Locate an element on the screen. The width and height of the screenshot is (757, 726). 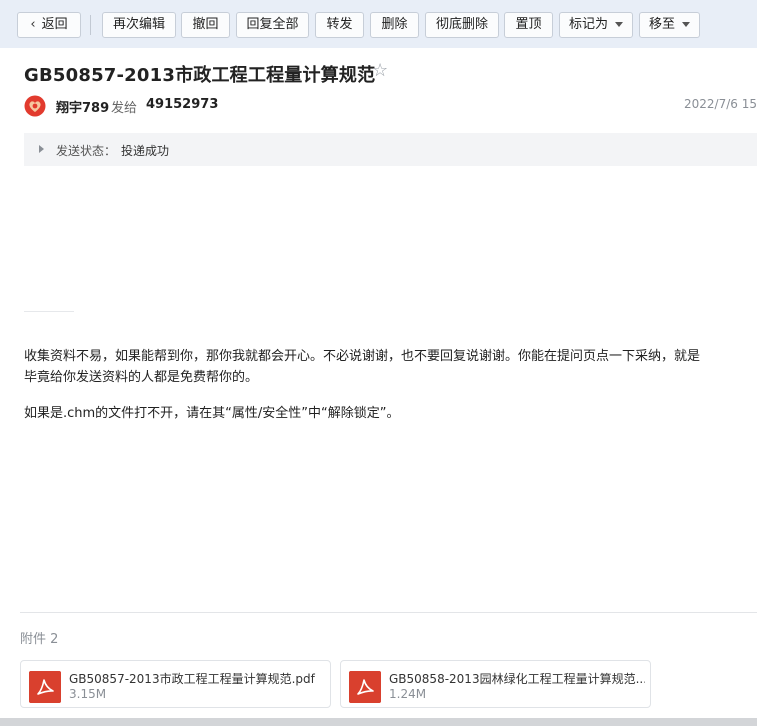
forward-button: 转发 is located at coordinates (339, 25).